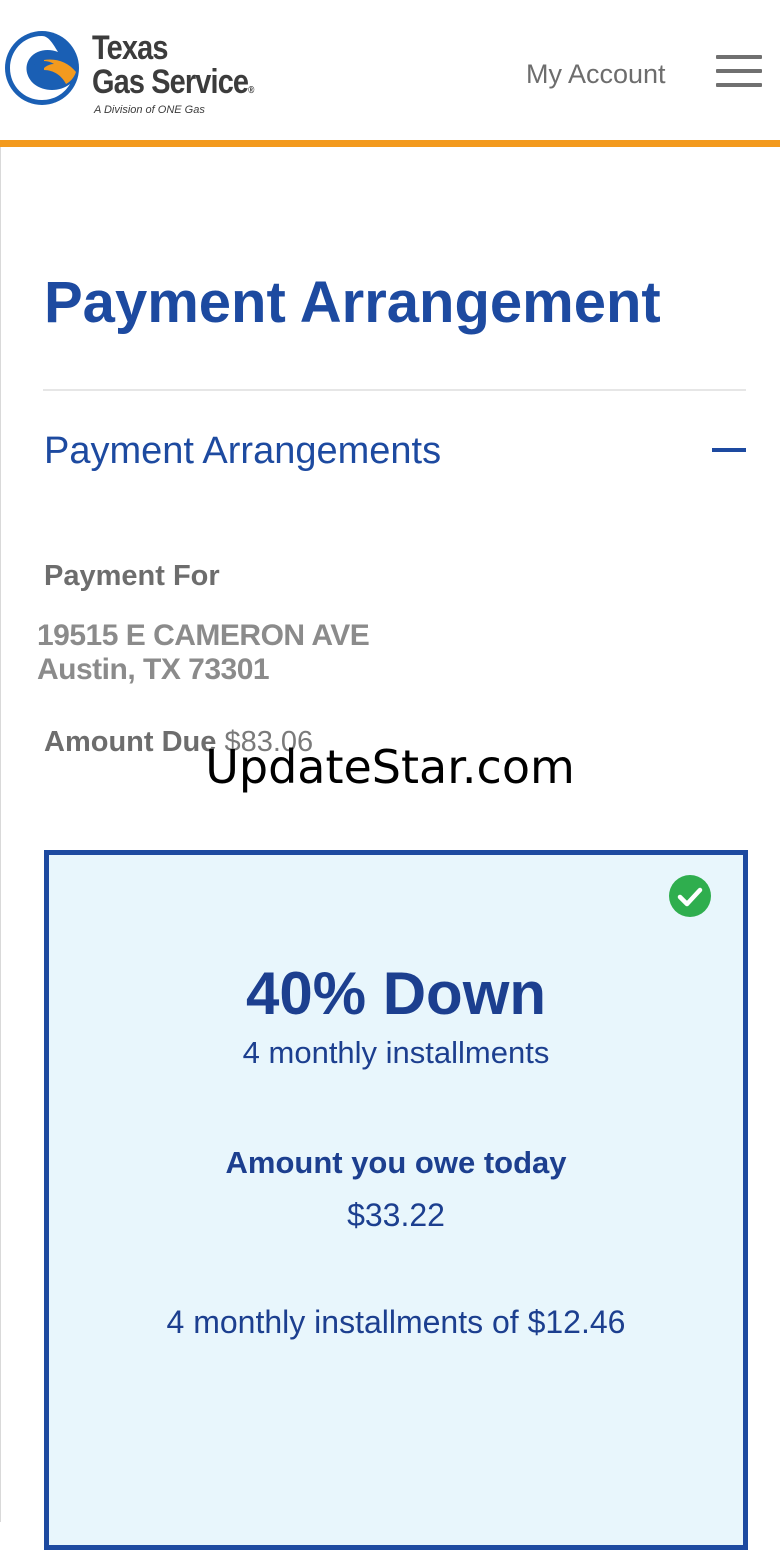  What do you see at coordinates (130, 742) in the screenshot?
I see `amount-due-label: Amount Due` at bounding box center [130, 742].